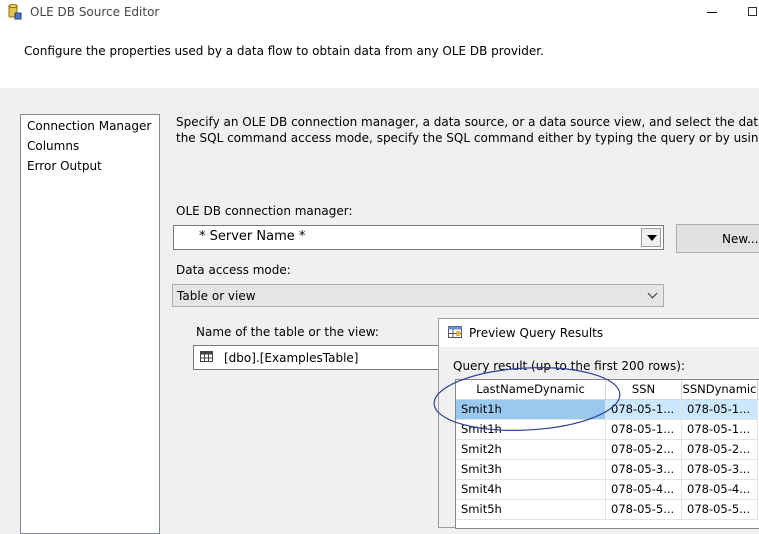 The width and height of the screenshot is (759, 534). What do you see at coordinates (233, 270) in the screenshot?
I see `data-access-mode-label: Data access mode:` at bounding box center [233, 270].